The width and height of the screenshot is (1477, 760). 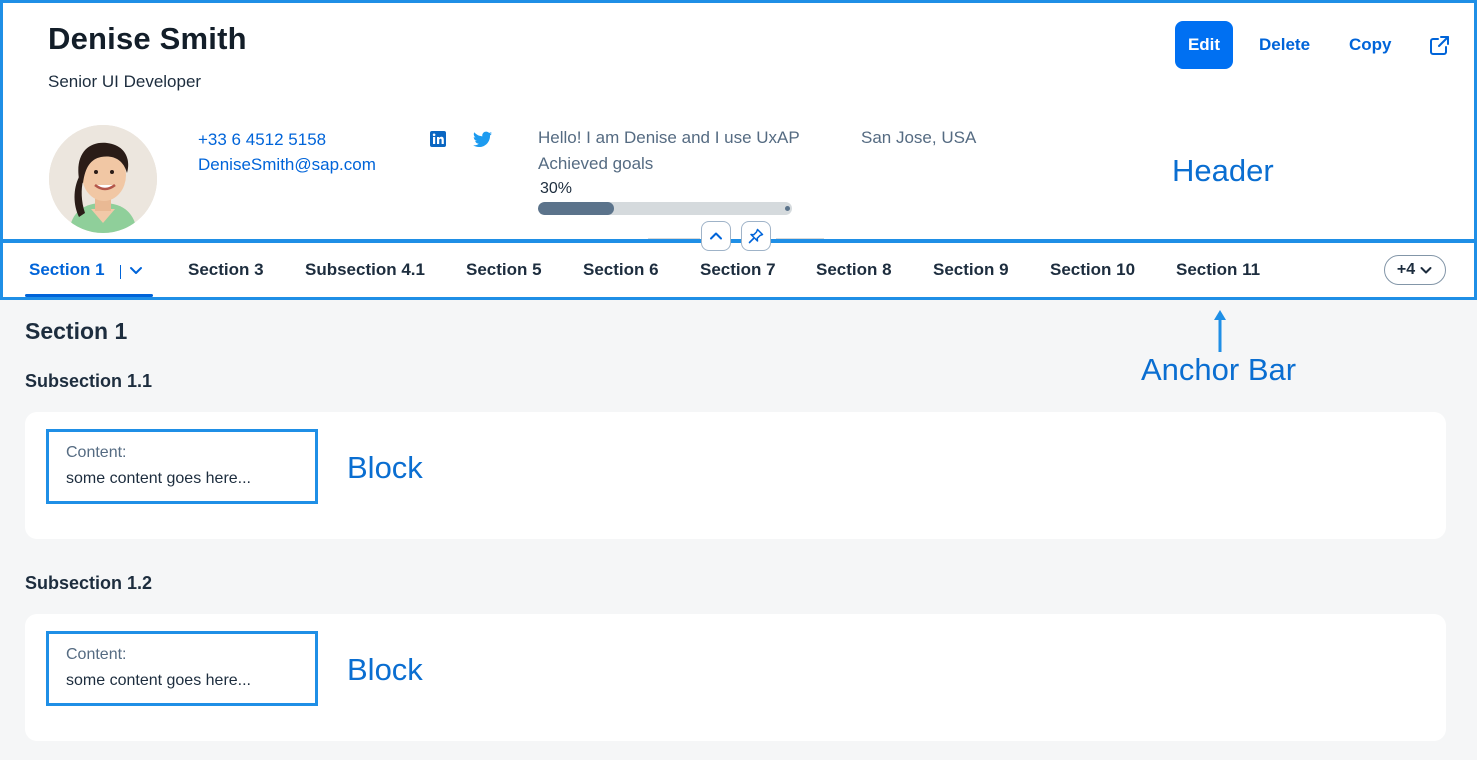 What do you see at coordinates (1406, 269) in the screenshot?
I see `overflow-count: +4` at bounding box center [1406, 269].